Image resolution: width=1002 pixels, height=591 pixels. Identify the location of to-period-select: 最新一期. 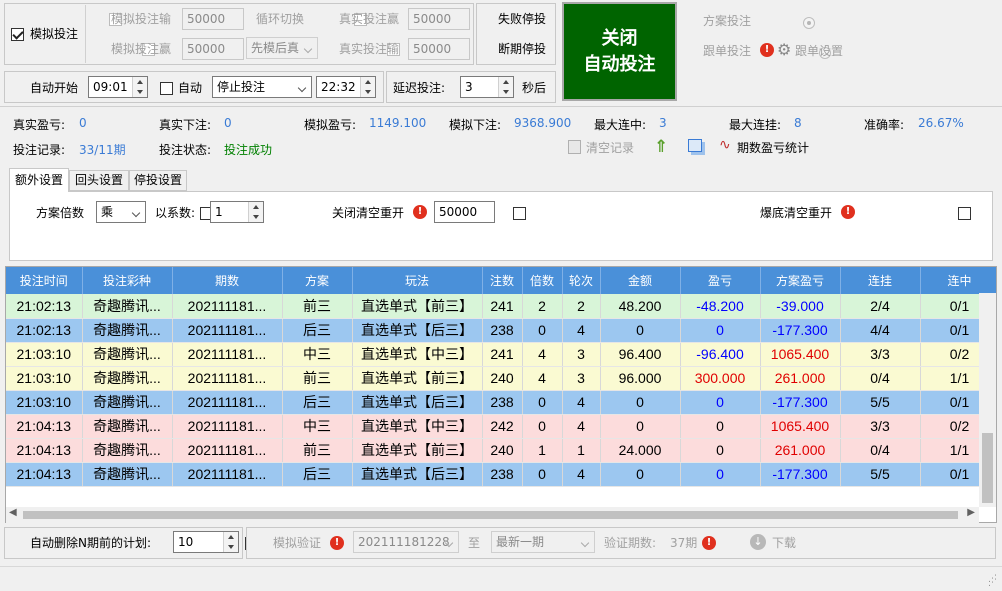
(543, 542).